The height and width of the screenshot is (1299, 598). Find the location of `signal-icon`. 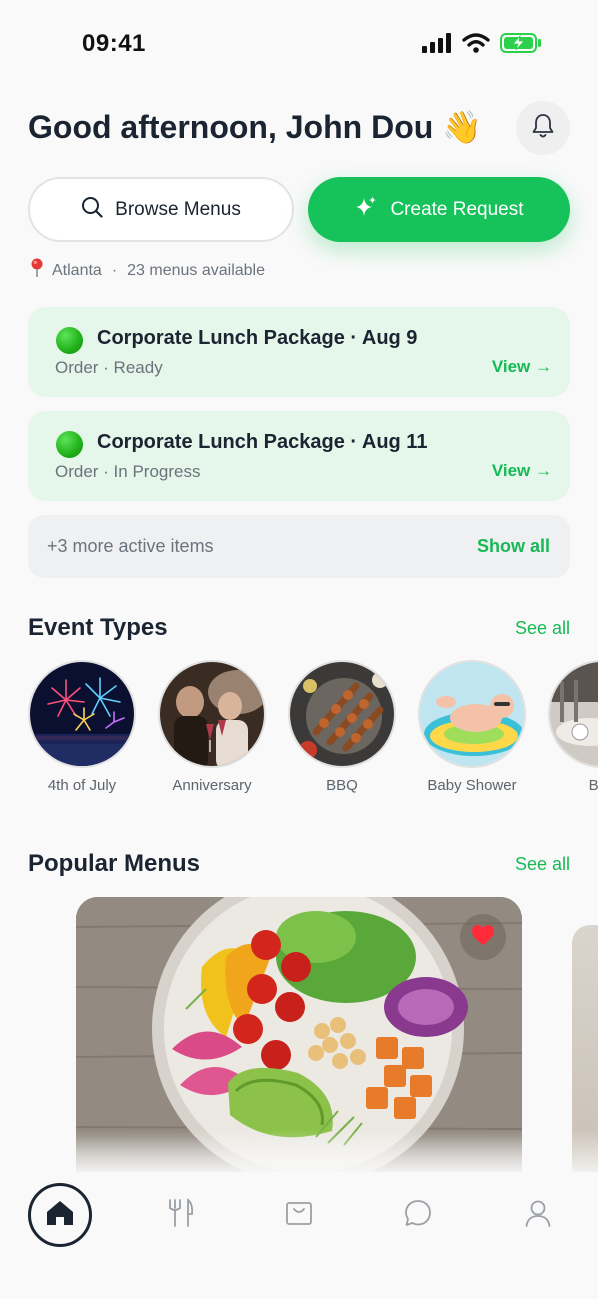

signal-icon is located at coordinates (437, 45).